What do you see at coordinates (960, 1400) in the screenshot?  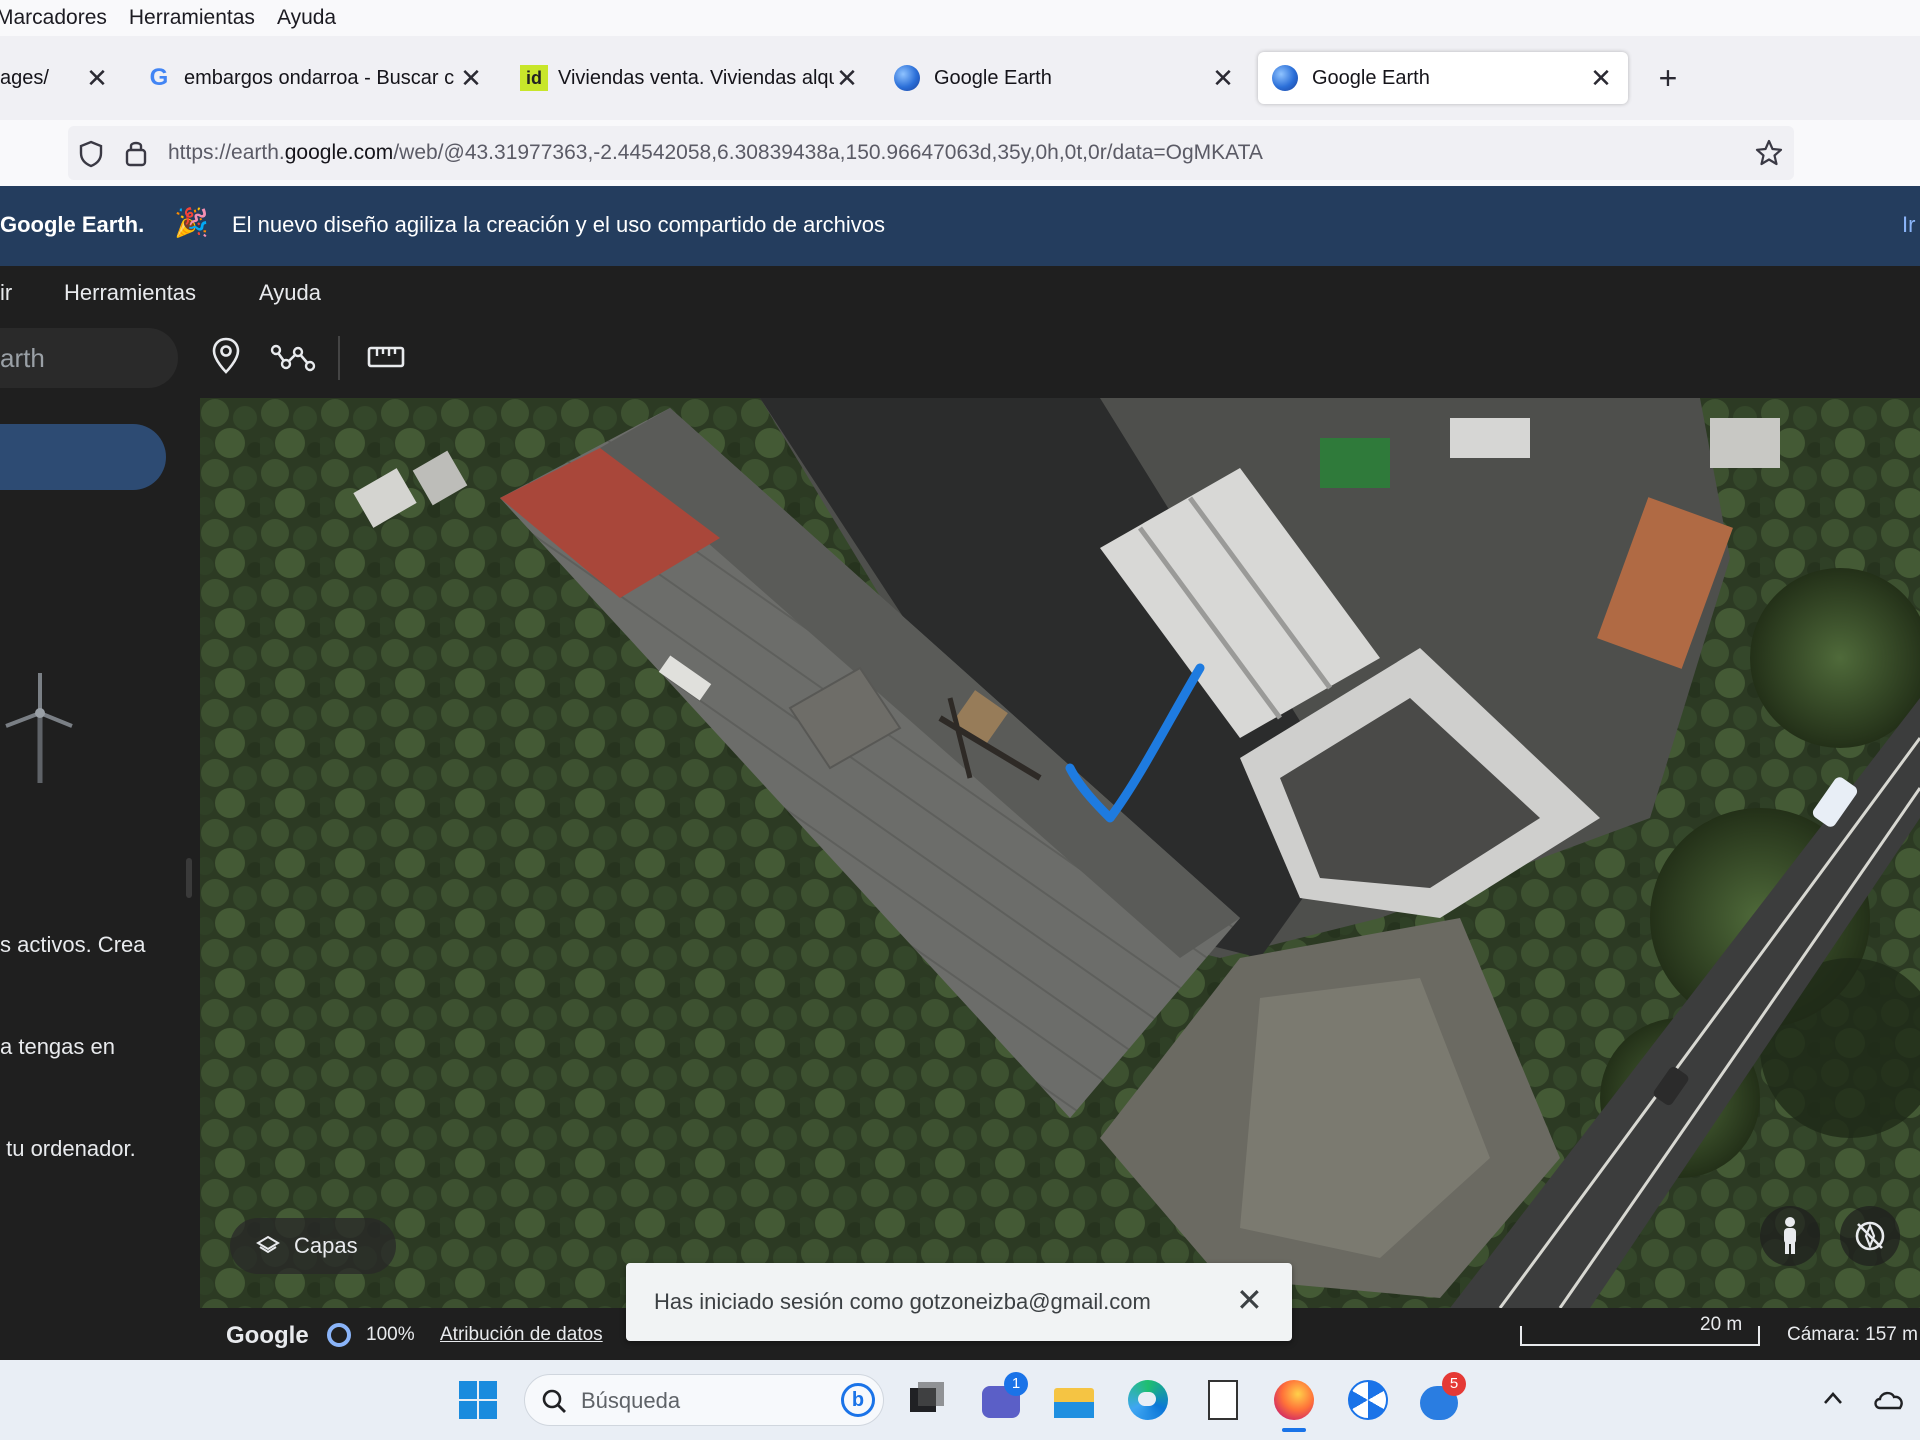 I see `windows-taskbar: Búsqueda b 1 5` at bounding box center [960, 1400].